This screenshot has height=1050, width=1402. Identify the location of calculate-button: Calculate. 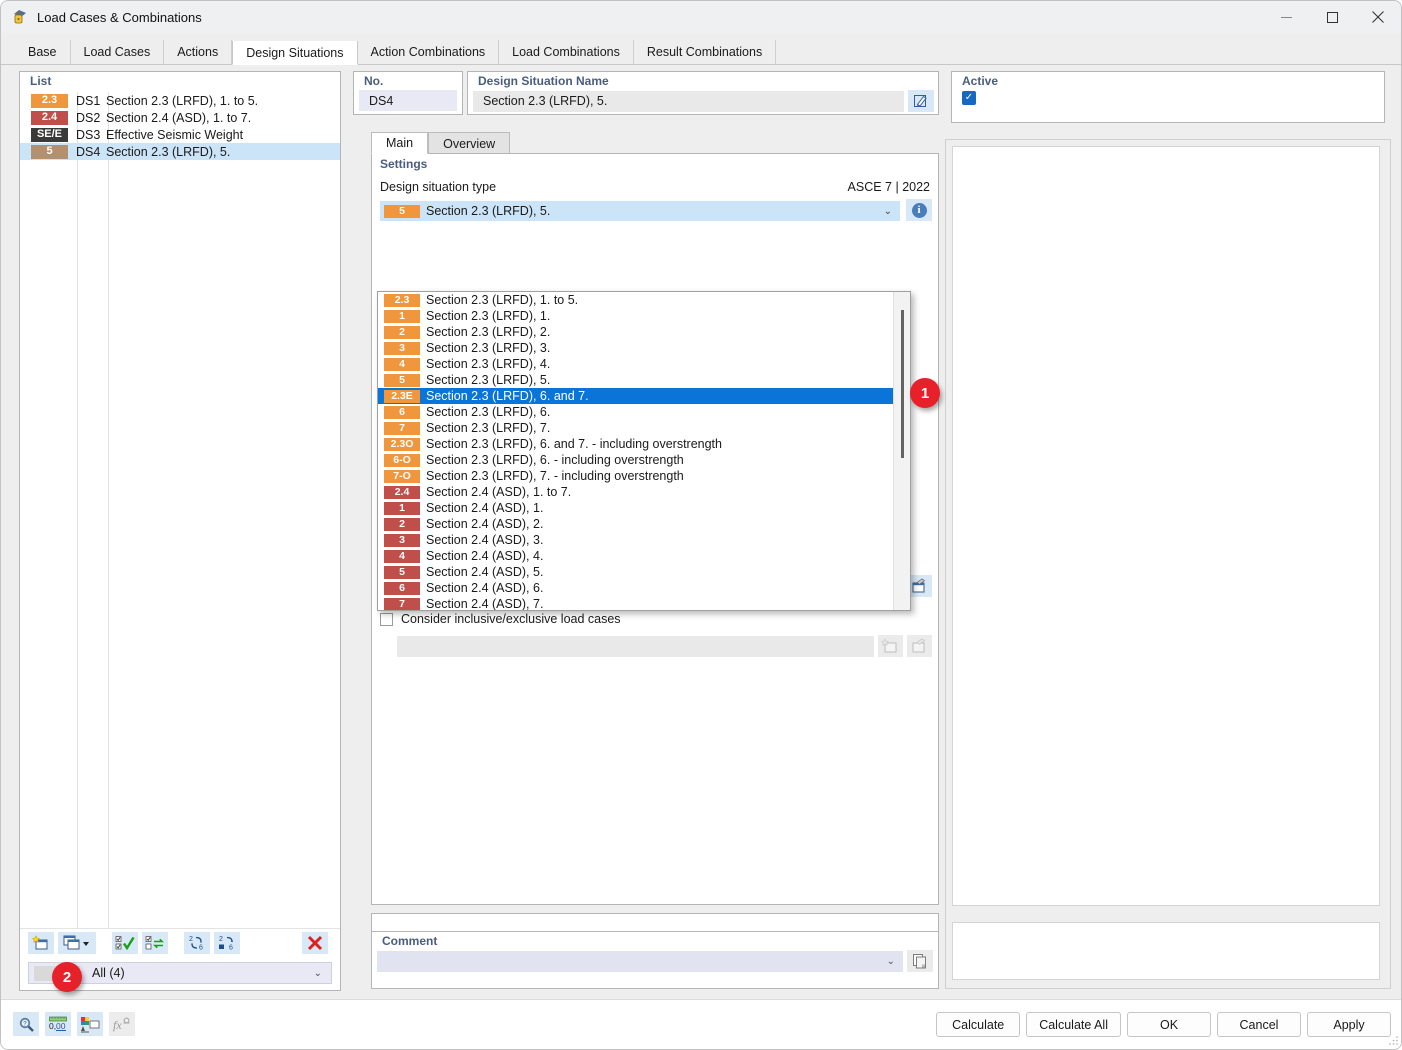
(978, 1024).